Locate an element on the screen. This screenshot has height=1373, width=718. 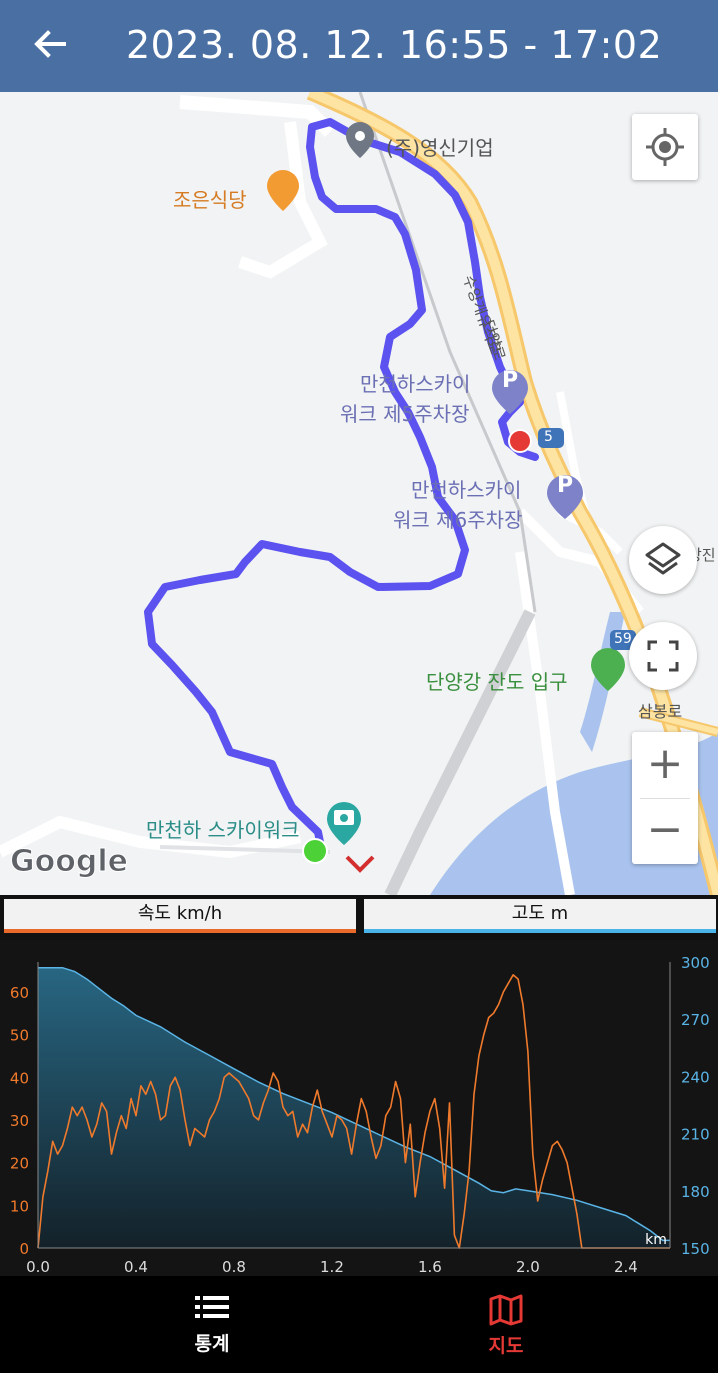
x-tick-label: 1.6 is located at coordinates (430, 1267).